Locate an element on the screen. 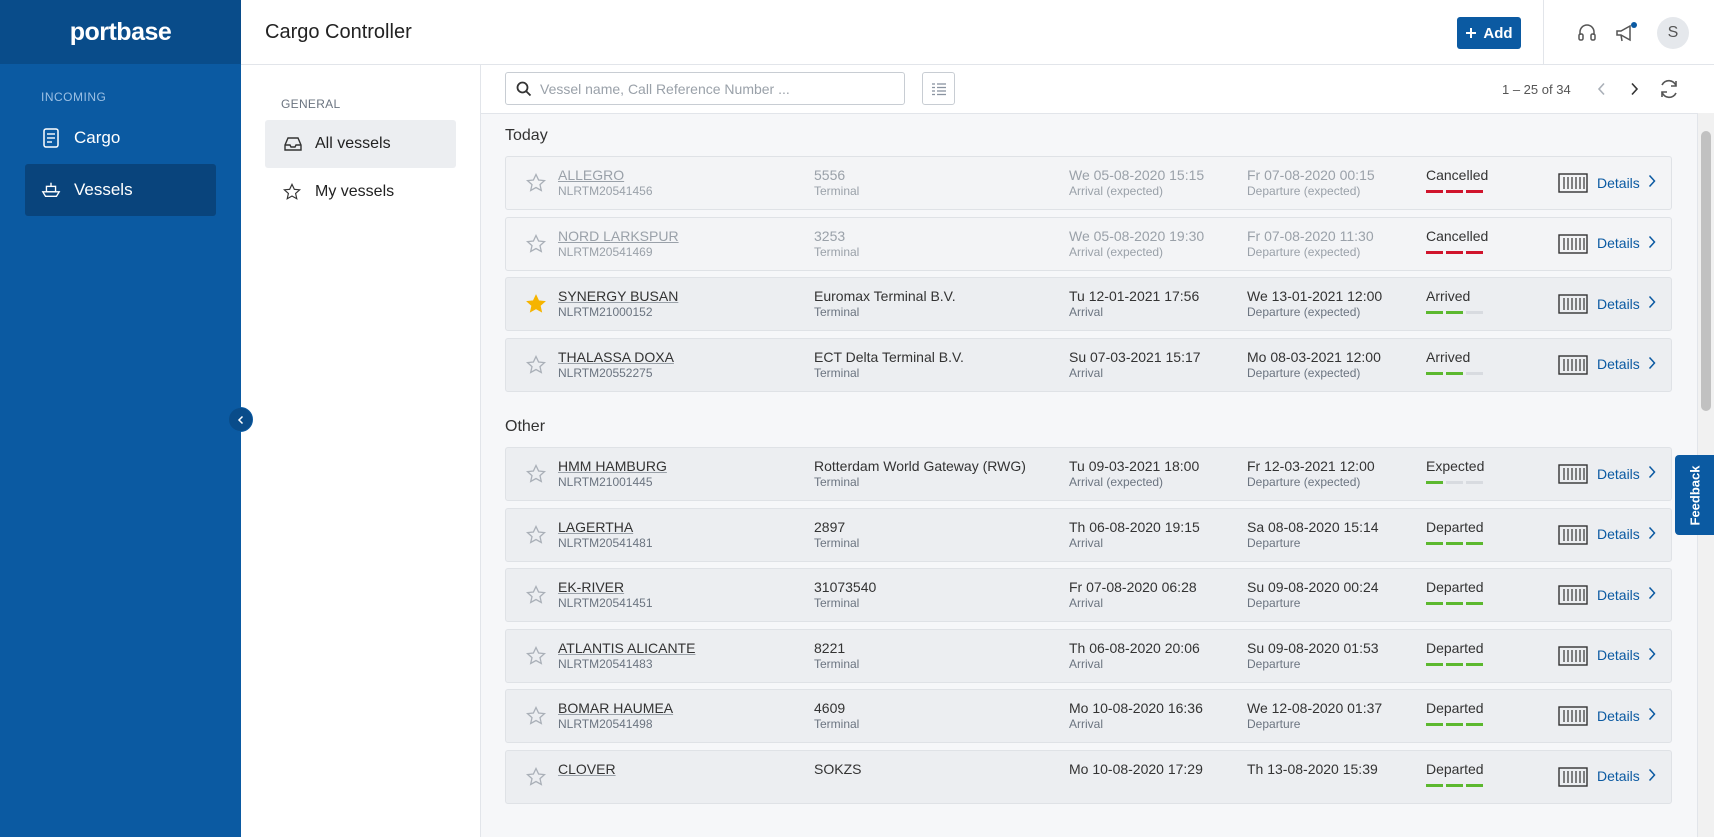  filter-my-vessels: My vessels is located at coordinates (360, 192).